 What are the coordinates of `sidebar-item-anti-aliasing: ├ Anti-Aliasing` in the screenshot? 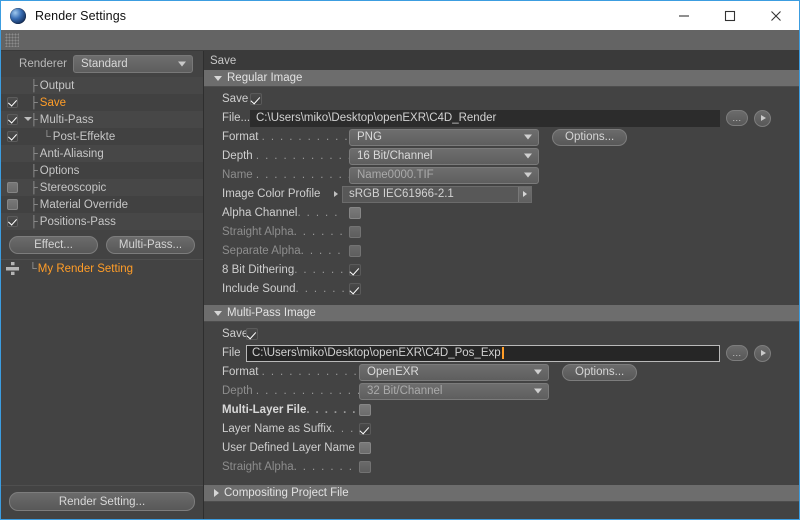 It's located at (102, 153).